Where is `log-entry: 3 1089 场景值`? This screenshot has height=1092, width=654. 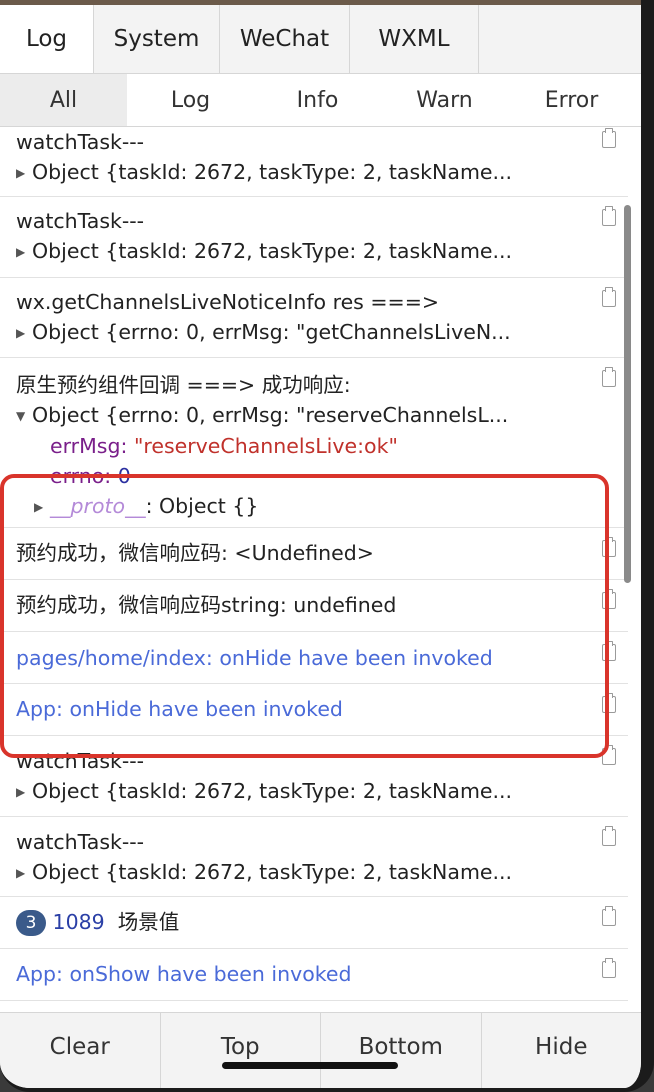 log-entry: 3 1089 场景值 is located at coordinates (314, 923).